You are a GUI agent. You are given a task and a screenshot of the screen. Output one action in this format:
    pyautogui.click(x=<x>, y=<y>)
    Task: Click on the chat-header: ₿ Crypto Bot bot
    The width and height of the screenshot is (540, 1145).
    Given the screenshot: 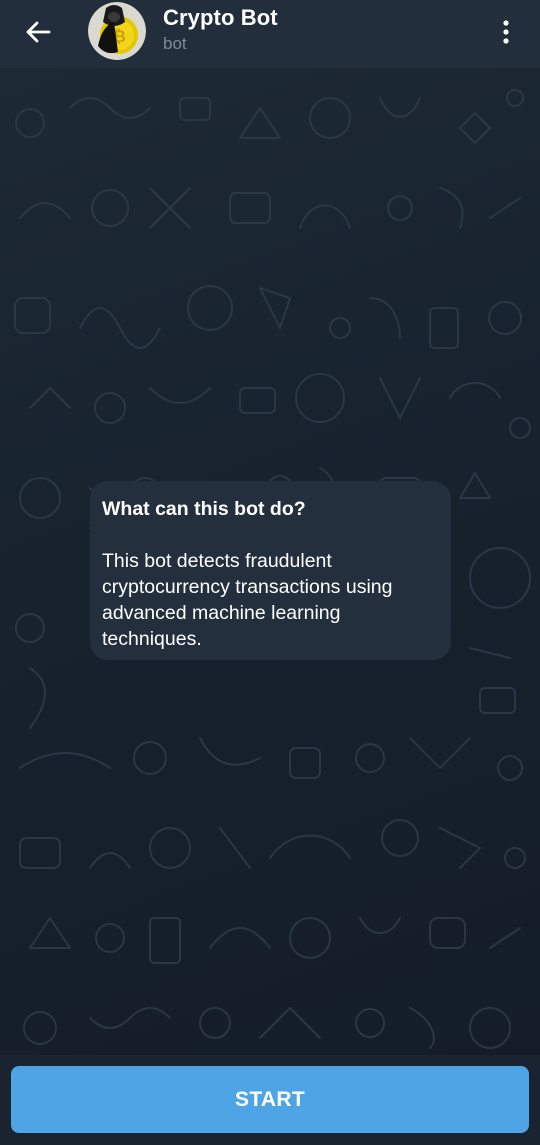 What is the action you would take?
    pyautogui.click(x=270, y=34)
    